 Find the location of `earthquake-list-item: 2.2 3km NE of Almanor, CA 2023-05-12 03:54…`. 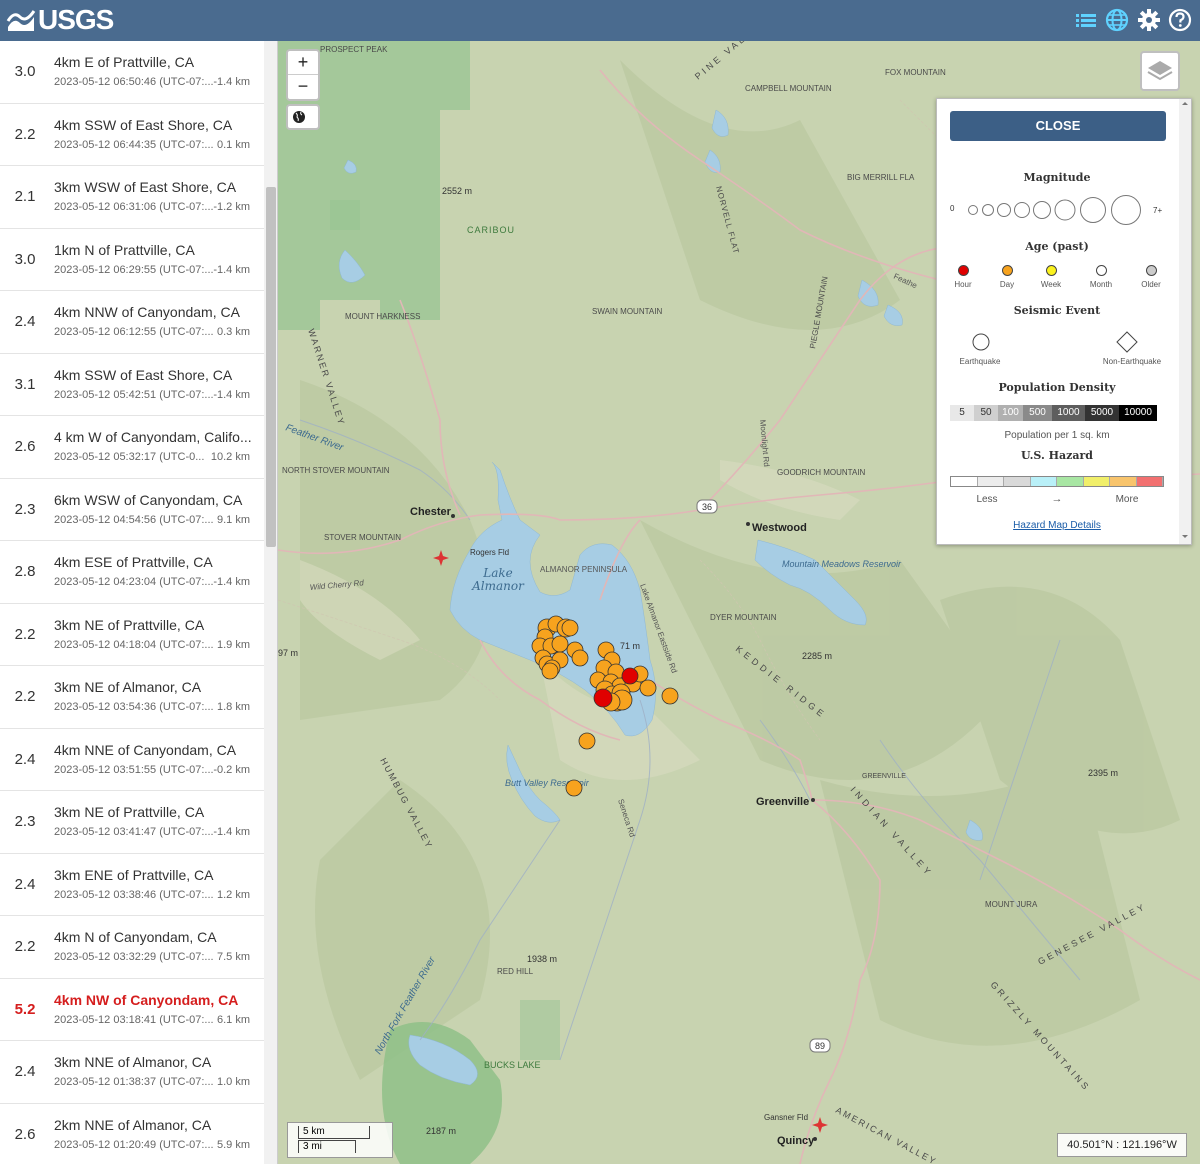

earthquake-list-item: 2.2 3km NE of Almanor, CA 2023-05-12 03:54… is located at coordinates (132, 697).